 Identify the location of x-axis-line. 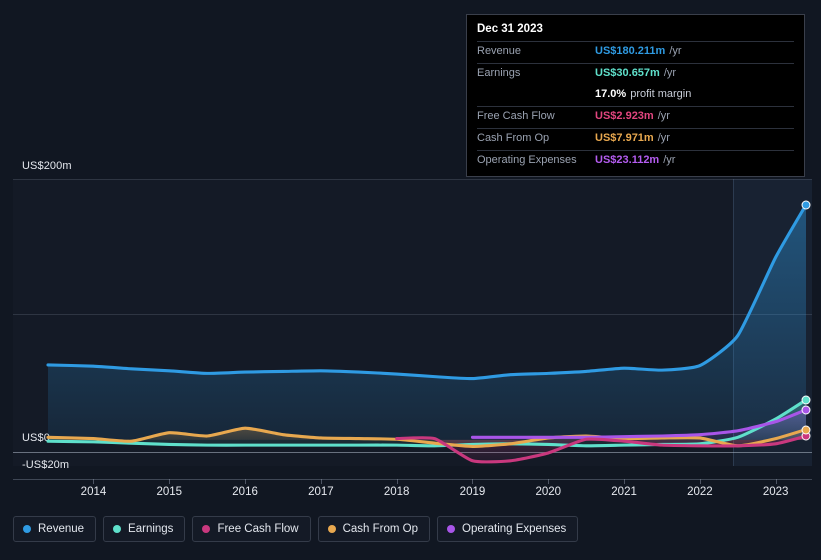
(412, 479).